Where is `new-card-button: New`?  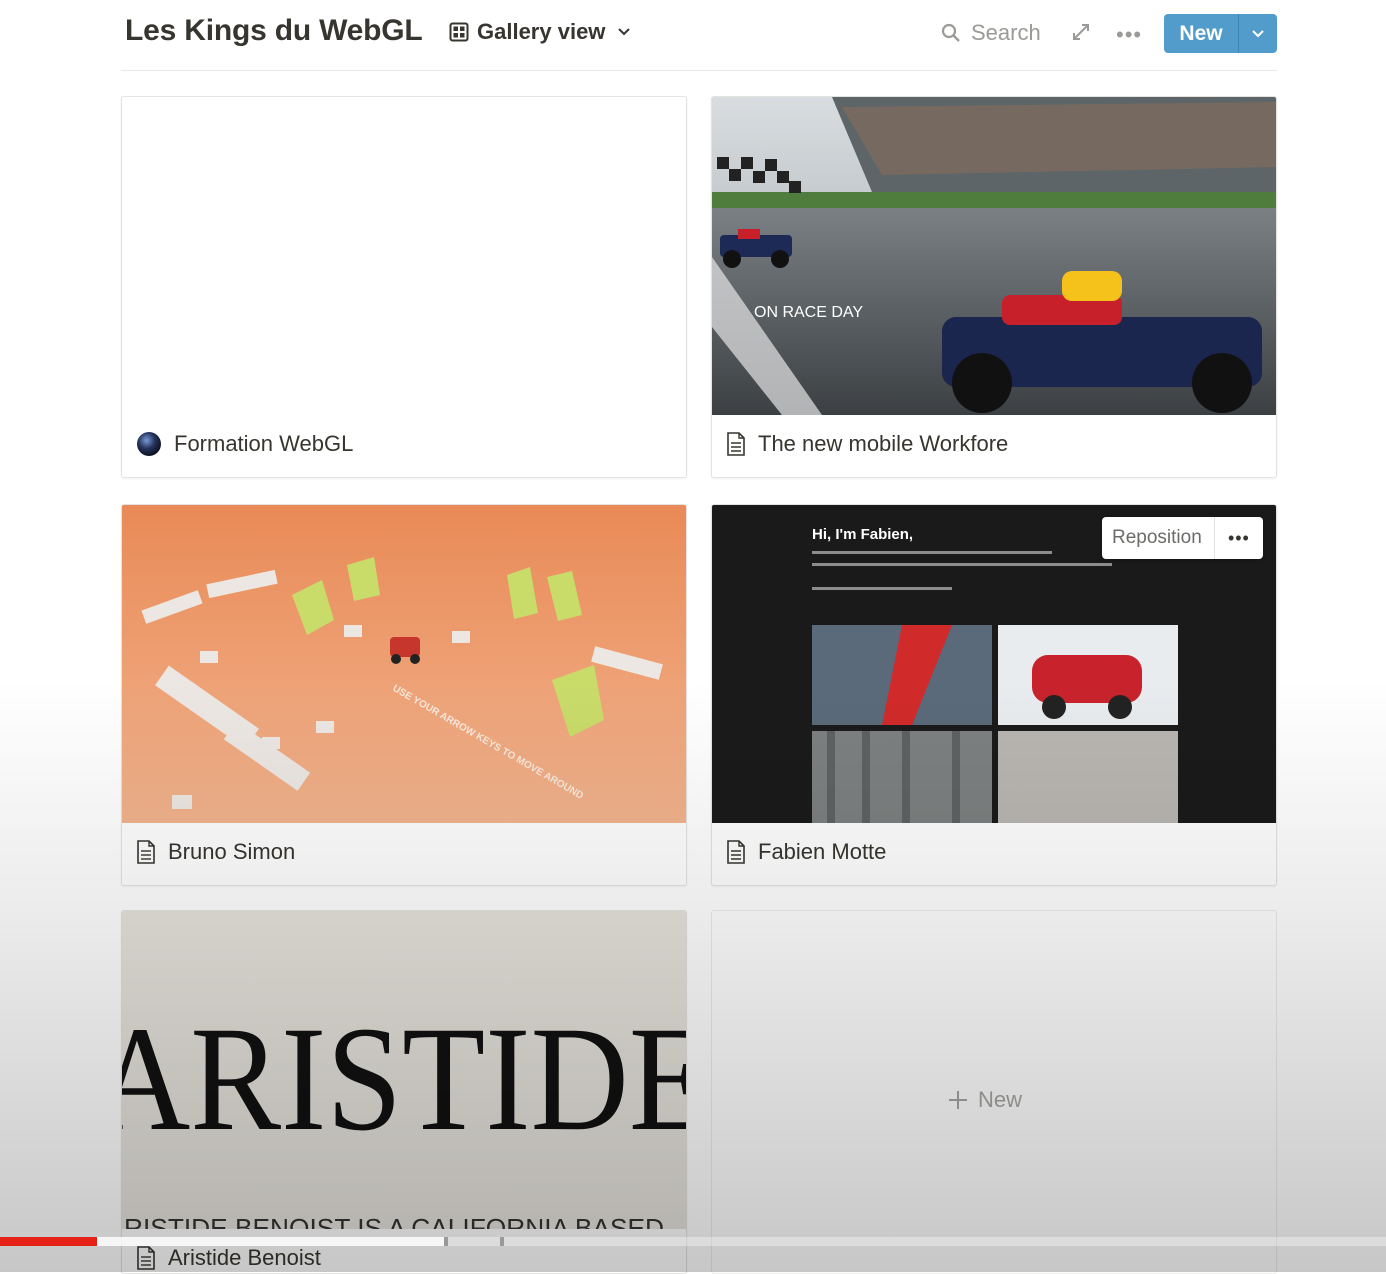 new-card-button: New is located at coordinates (985, 1100).